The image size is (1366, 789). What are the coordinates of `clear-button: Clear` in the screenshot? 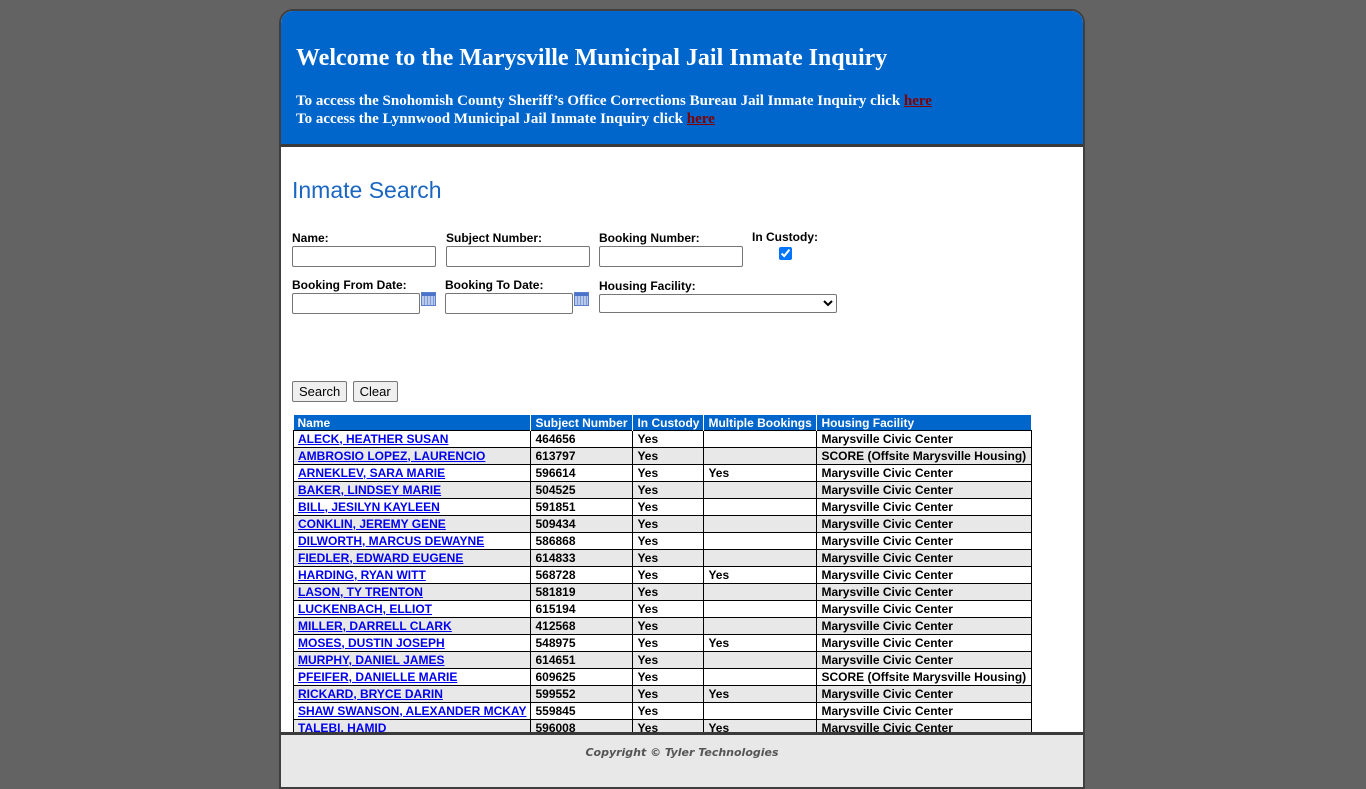 It's located at (375, 391).